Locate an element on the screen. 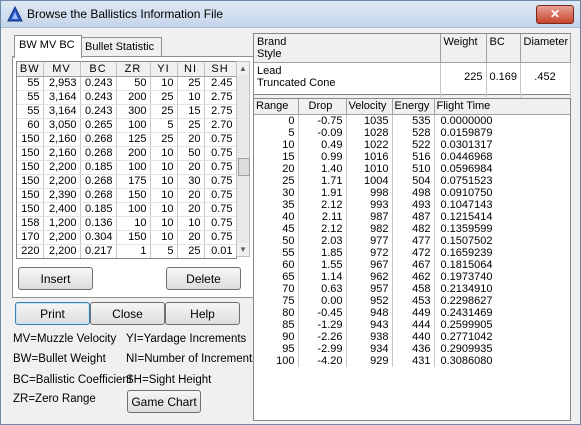 The width and height of the screenshot is (581, 425). grid-cell-zr: 1 is located at coordinates (133, 251).